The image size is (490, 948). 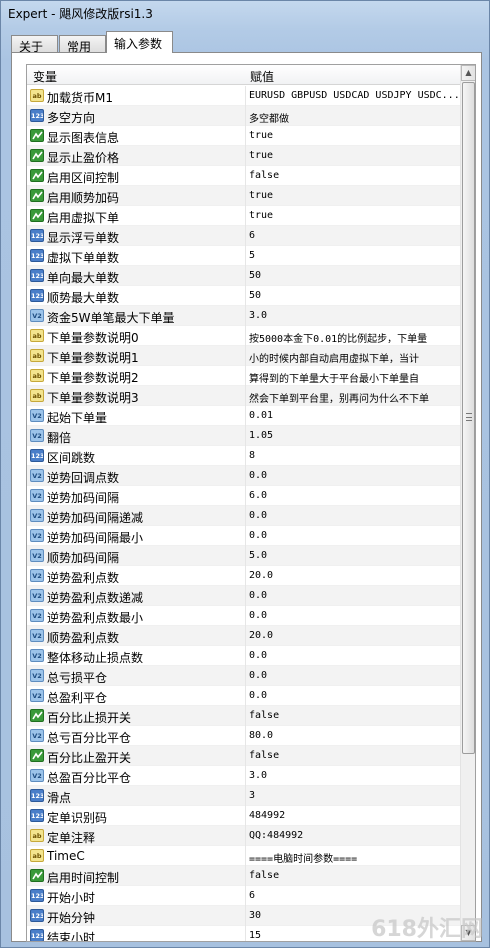 What do you see at coordinates (244, 436) in the screenshot?
I see `parameter-row: V2 翻倍 1.05` at bounding box center [244, 436].